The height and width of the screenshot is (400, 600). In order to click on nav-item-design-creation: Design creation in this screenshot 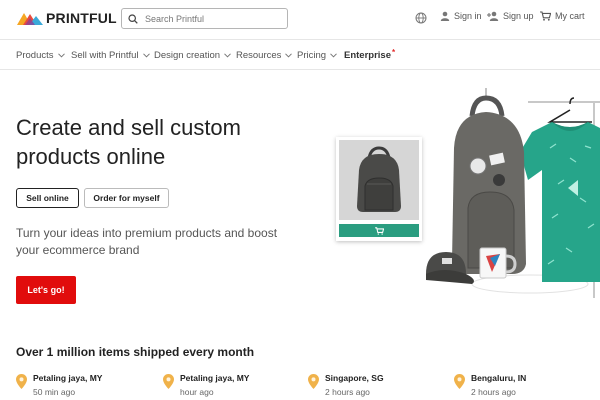, I will do `click(192, 55)`.